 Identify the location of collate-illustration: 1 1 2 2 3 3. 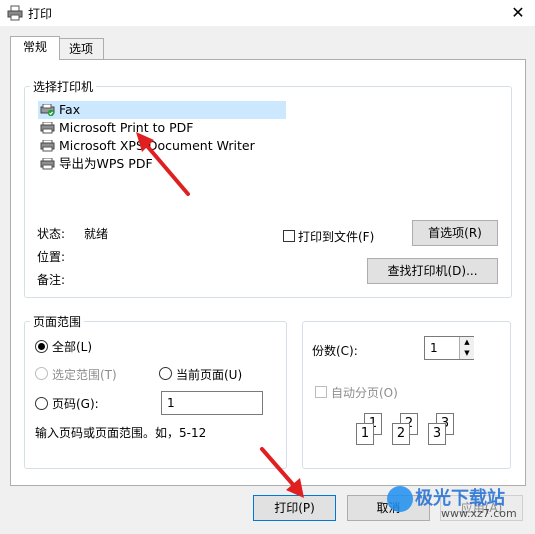
(410, 431).